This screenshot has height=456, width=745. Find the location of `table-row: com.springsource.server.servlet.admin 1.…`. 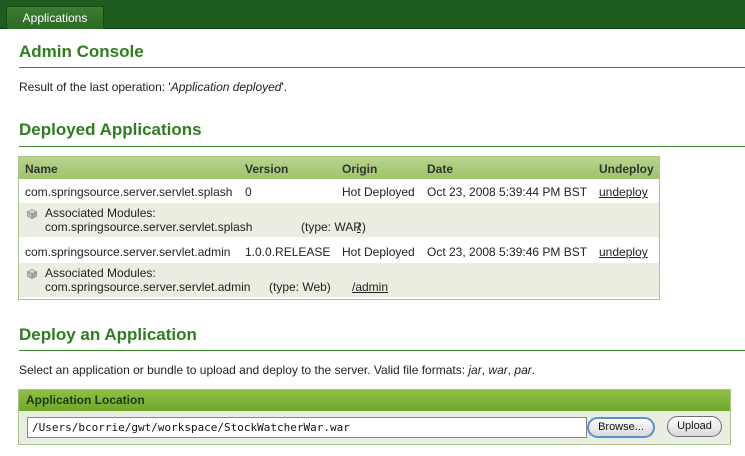

table-row: com.springsource.server.servlet.admin 1.… is located at coordinates (339, 251).